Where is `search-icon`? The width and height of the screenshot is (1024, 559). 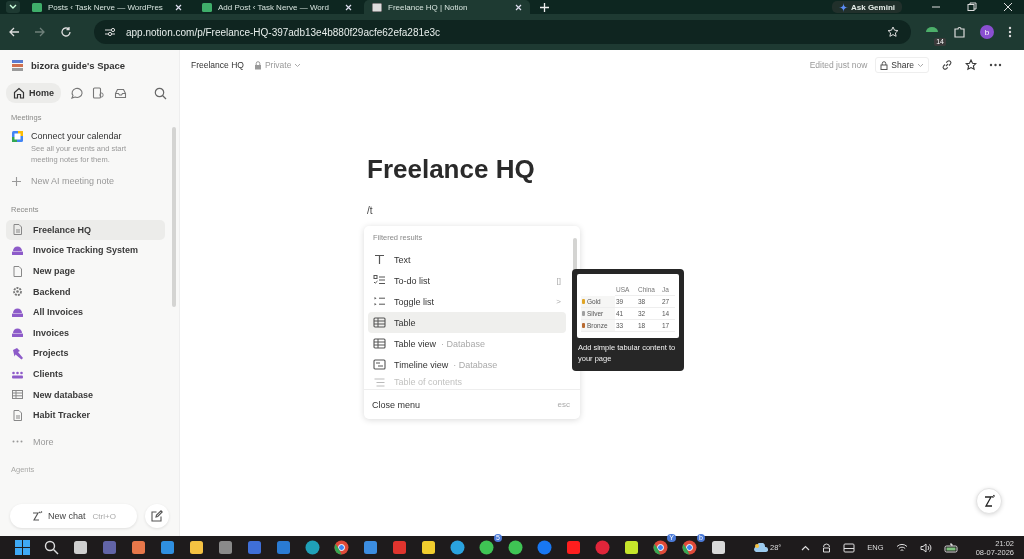
search-icon is located at coordinates (51, 547).